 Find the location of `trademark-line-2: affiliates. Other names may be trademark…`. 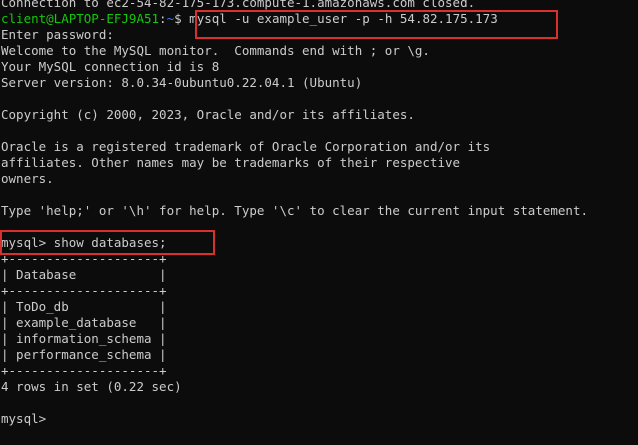

trademark-line-2: affiliates. Other names may be trademark… is located at coordinates (231, 162).